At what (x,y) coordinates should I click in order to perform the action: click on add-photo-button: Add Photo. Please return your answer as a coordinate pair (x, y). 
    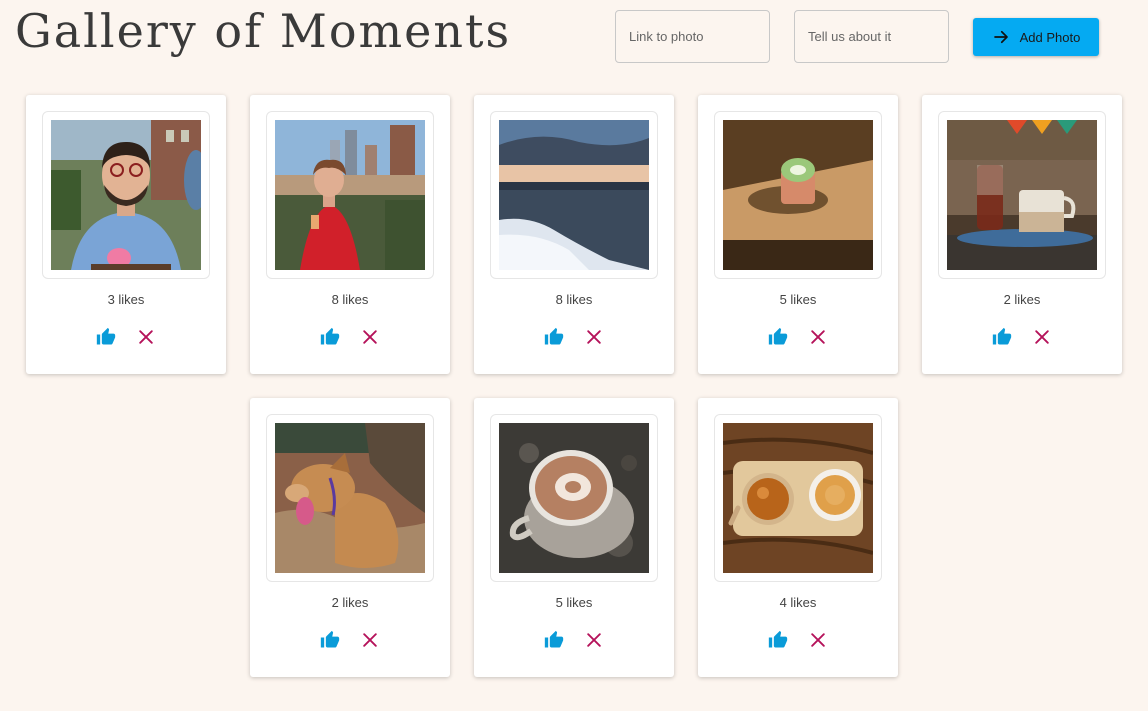
    Looking at the image, I should click on (1036, 37).